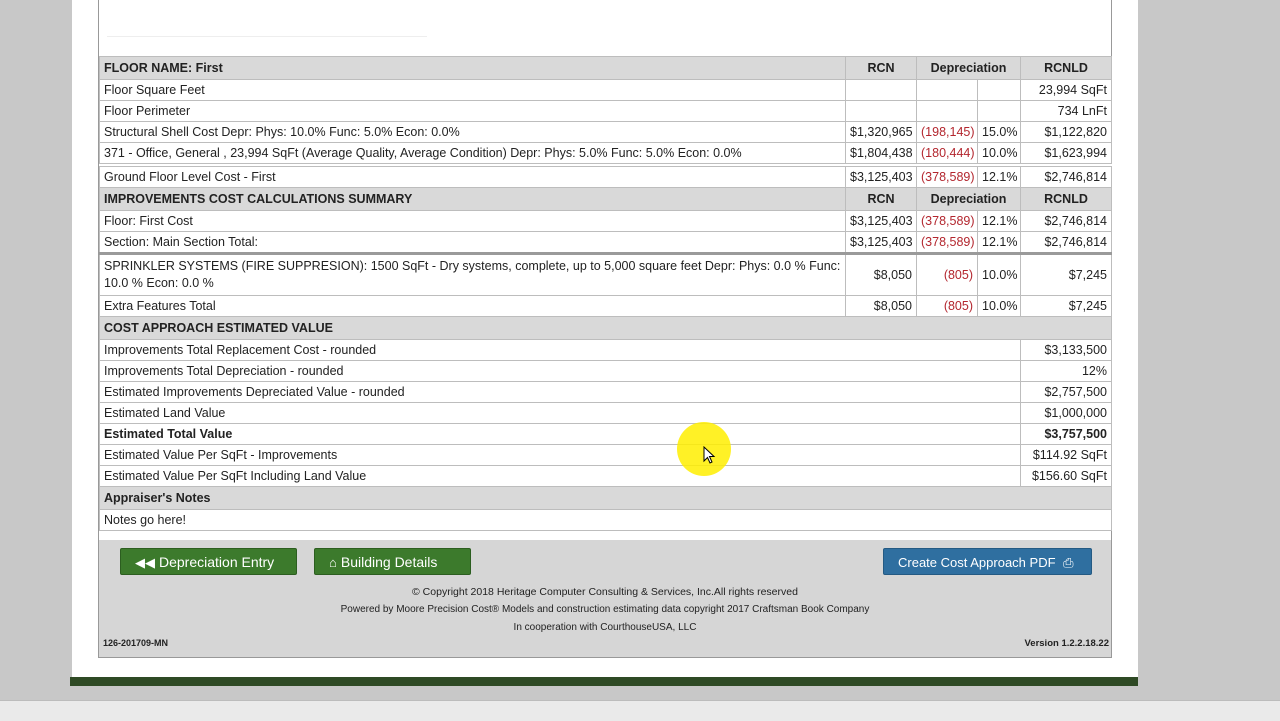  What do you see at coordinates (1066, 434) in the screenshot?
I see `row-value: $3,757,500` at bounding box center [1066, 434].